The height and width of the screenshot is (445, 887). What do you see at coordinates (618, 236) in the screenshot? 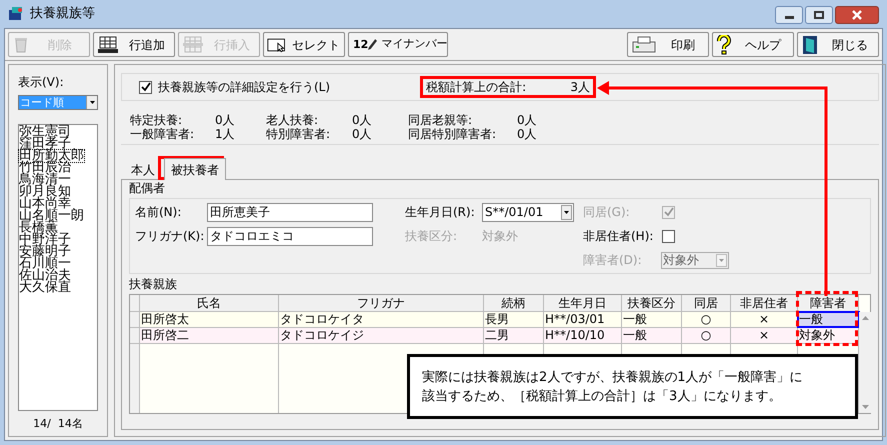
I see `field-label: 非居住者(H):` at bounding box center [618, 236].